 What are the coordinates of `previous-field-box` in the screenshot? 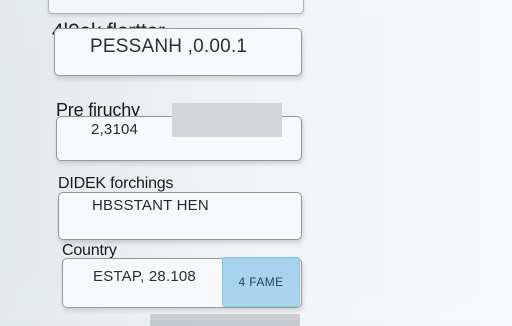 It's located at (176, 7).